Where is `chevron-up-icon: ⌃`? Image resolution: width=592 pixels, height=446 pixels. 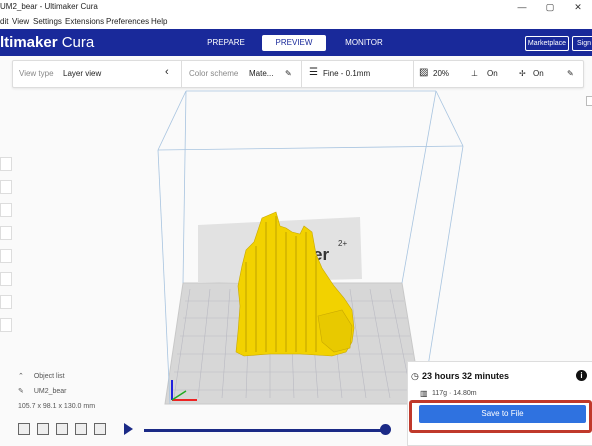
chevron-up-icon: ⌃ is located at coordinates (21, 376).